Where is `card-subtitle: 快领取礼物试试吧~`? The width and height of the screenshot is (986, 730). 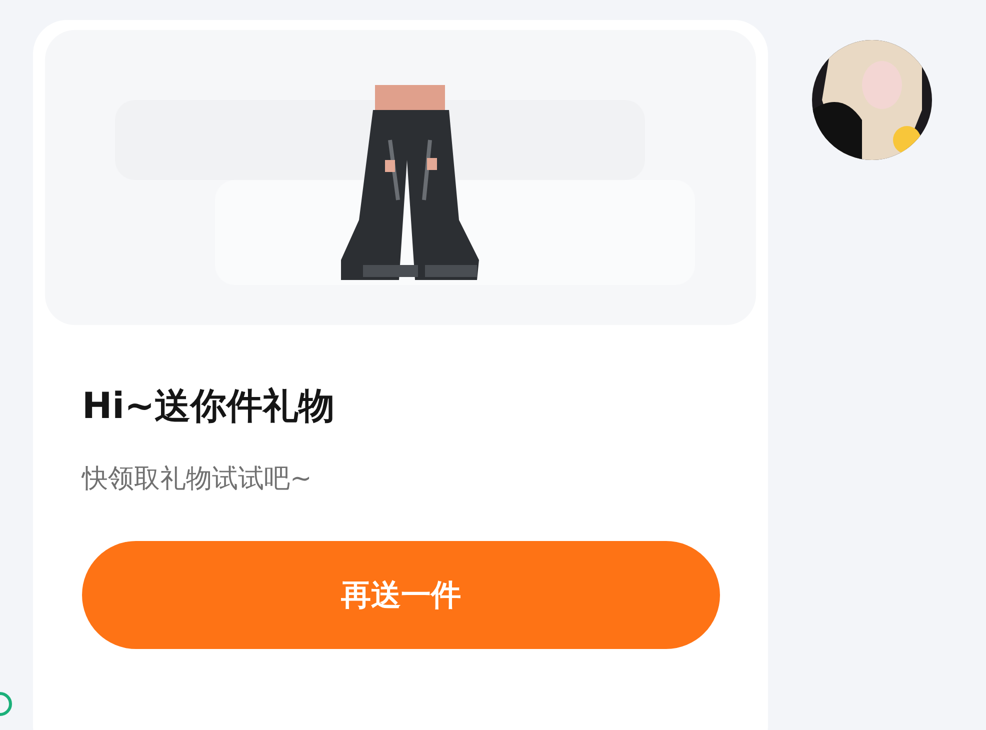 card-subtitle: 快领取礼物试试吧~ is located at coordinates (197, 479).